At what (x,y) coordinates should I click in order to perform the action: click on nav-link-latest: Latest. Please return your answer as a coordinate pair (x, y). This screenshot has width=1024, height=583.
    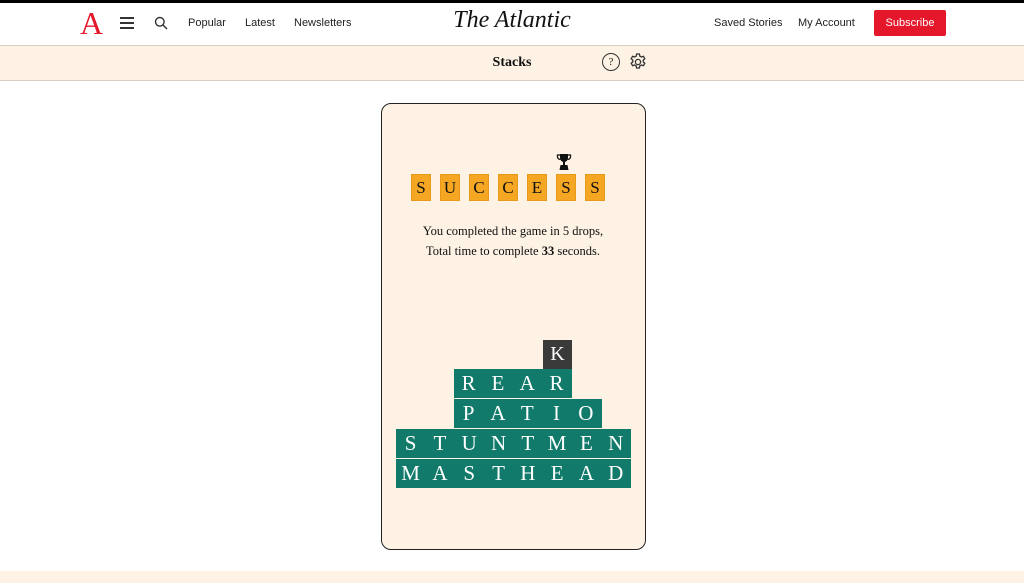
    Looking at the image, I should click on (260, 23).